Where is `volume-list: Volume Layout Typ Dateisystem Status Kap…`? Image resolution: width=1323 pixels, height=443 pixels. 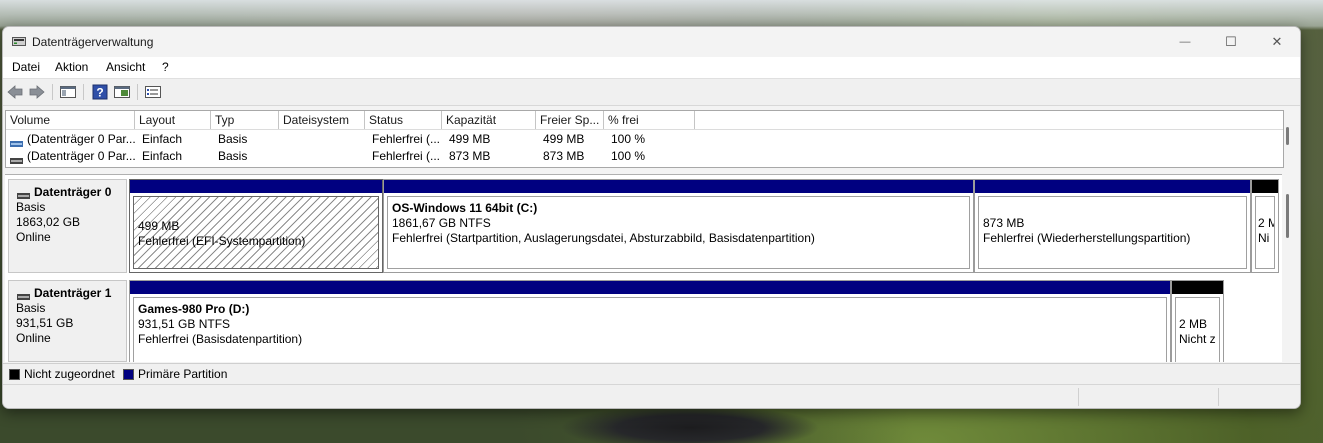
volume-list: Volume Layout Typ Dateisystem Status Kap… is located at coordinates (644, 139).